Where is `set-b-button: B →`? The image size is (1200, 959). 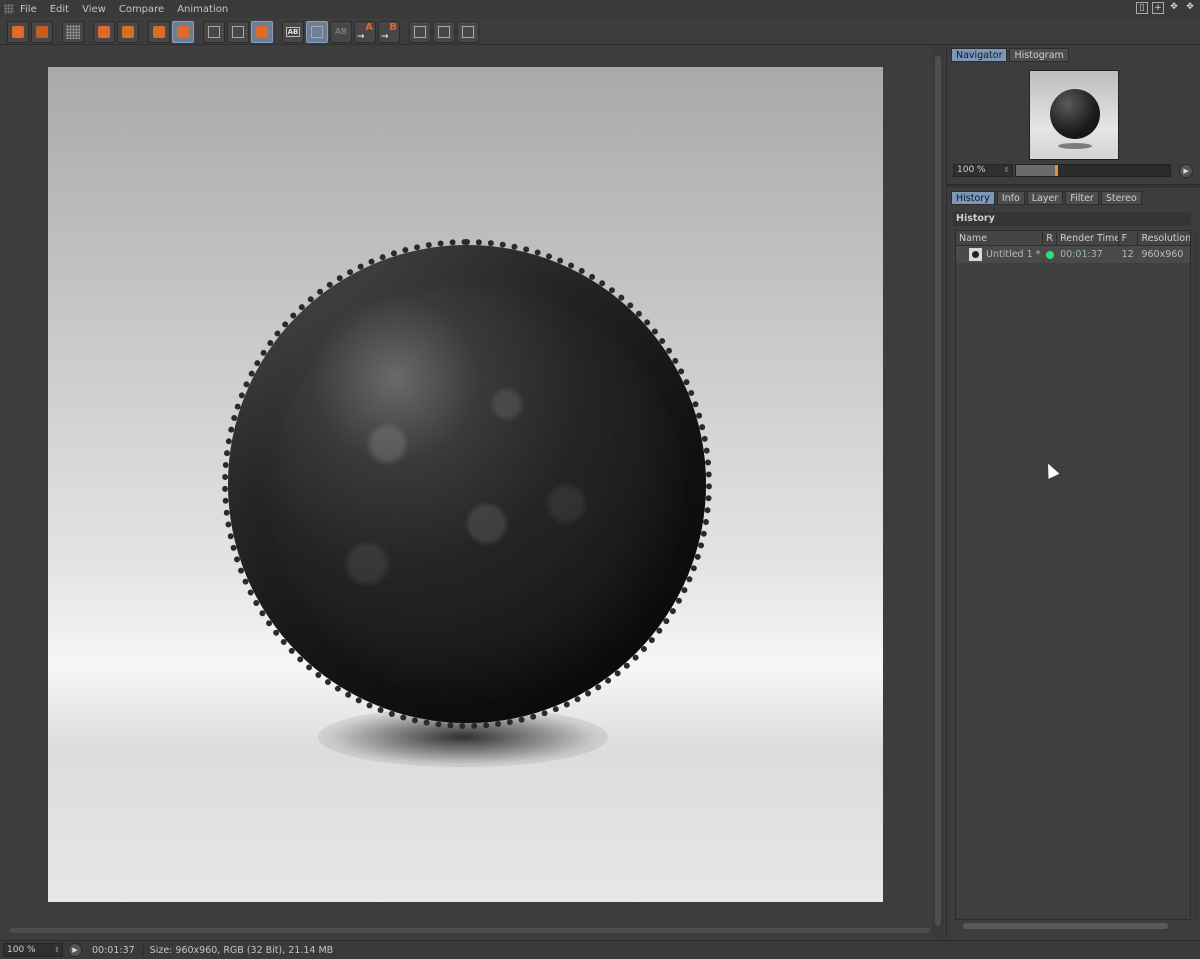
set-b-button: B → is located at coordinates (389, 31).